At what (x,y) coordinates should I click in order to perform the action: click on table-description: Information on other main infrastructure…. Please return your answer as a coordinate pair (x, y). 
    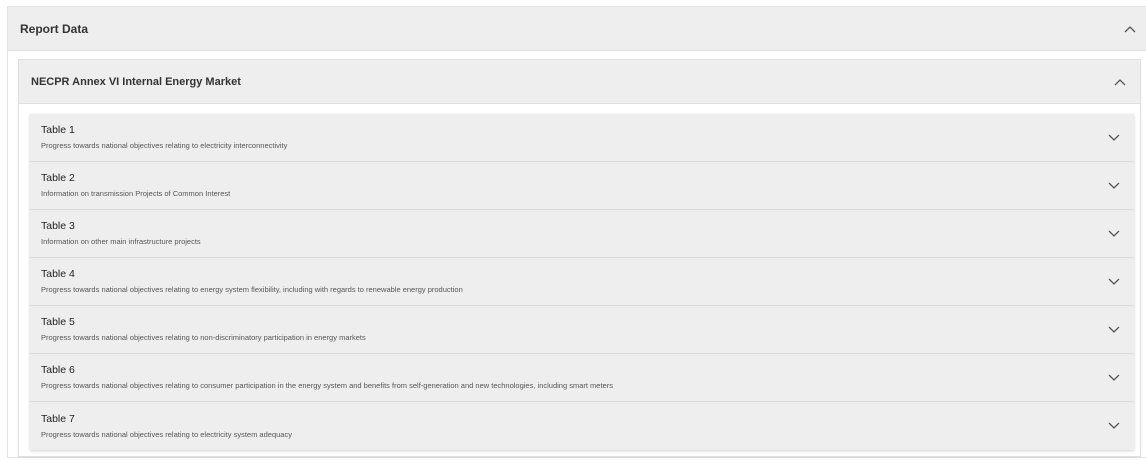
    Looking at the image, I should click on (121, 241).